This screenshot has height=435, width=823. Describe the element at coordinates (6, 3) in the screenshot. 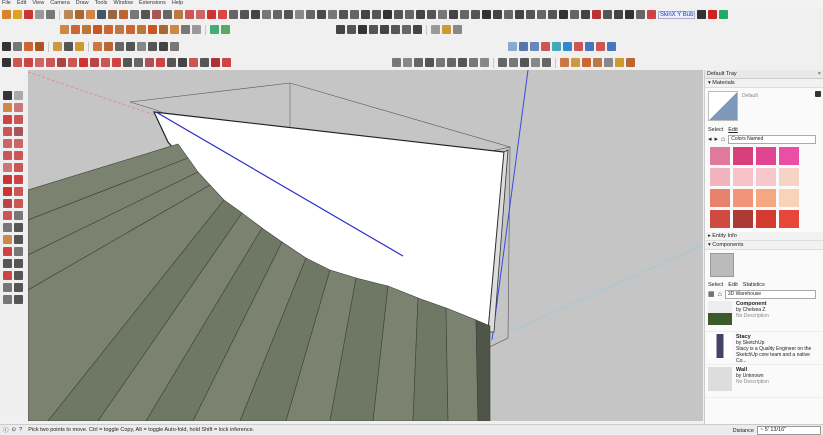

I see `menu-file: File` at that location.